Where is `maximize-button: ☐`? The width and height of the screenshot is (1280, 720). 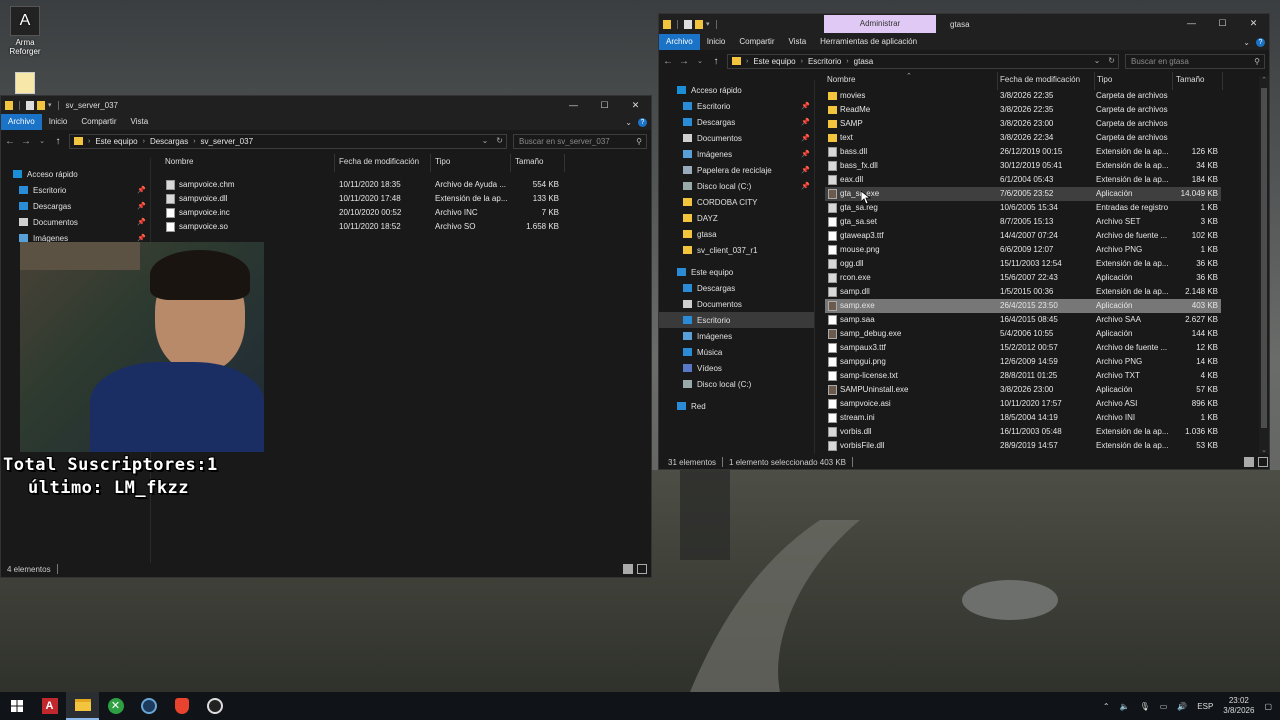
maximize-button: ☐ is located at coordinates (1222, 23).